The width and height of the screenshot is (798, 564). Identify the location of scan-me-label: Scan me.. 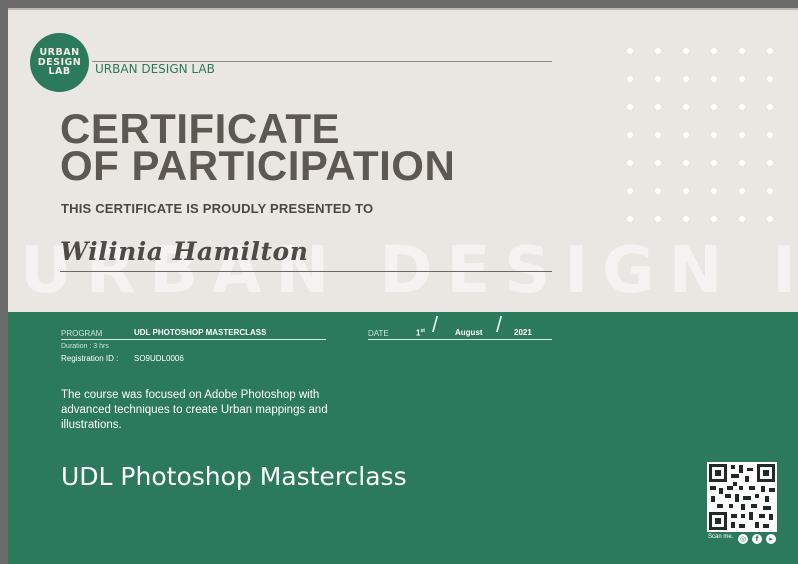
(721, 537).